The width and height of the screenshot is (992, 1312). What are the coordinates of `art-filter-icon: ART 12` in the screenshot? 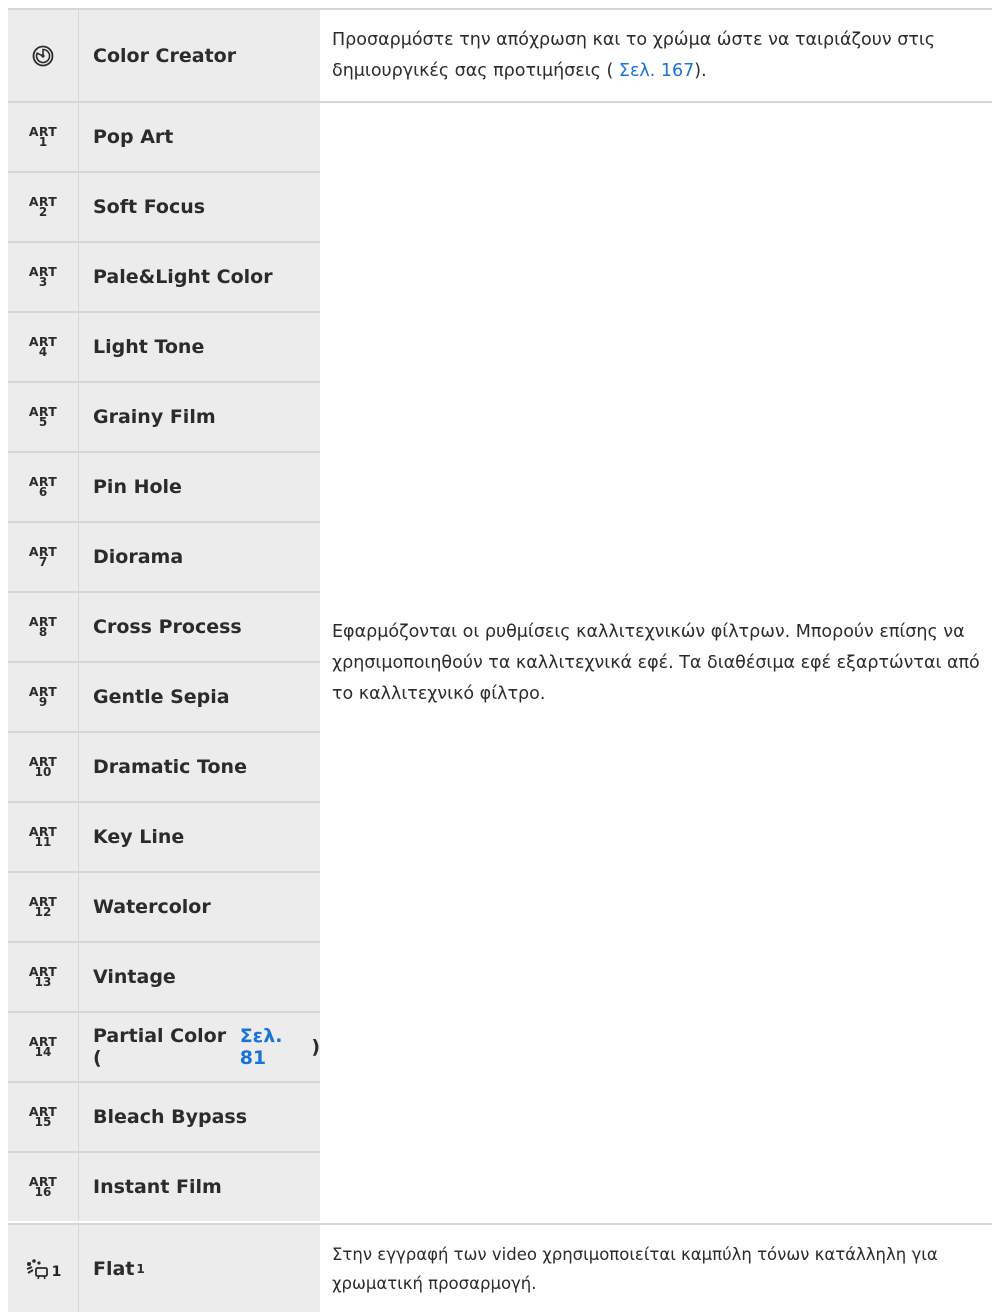 It's located at (43, 906).